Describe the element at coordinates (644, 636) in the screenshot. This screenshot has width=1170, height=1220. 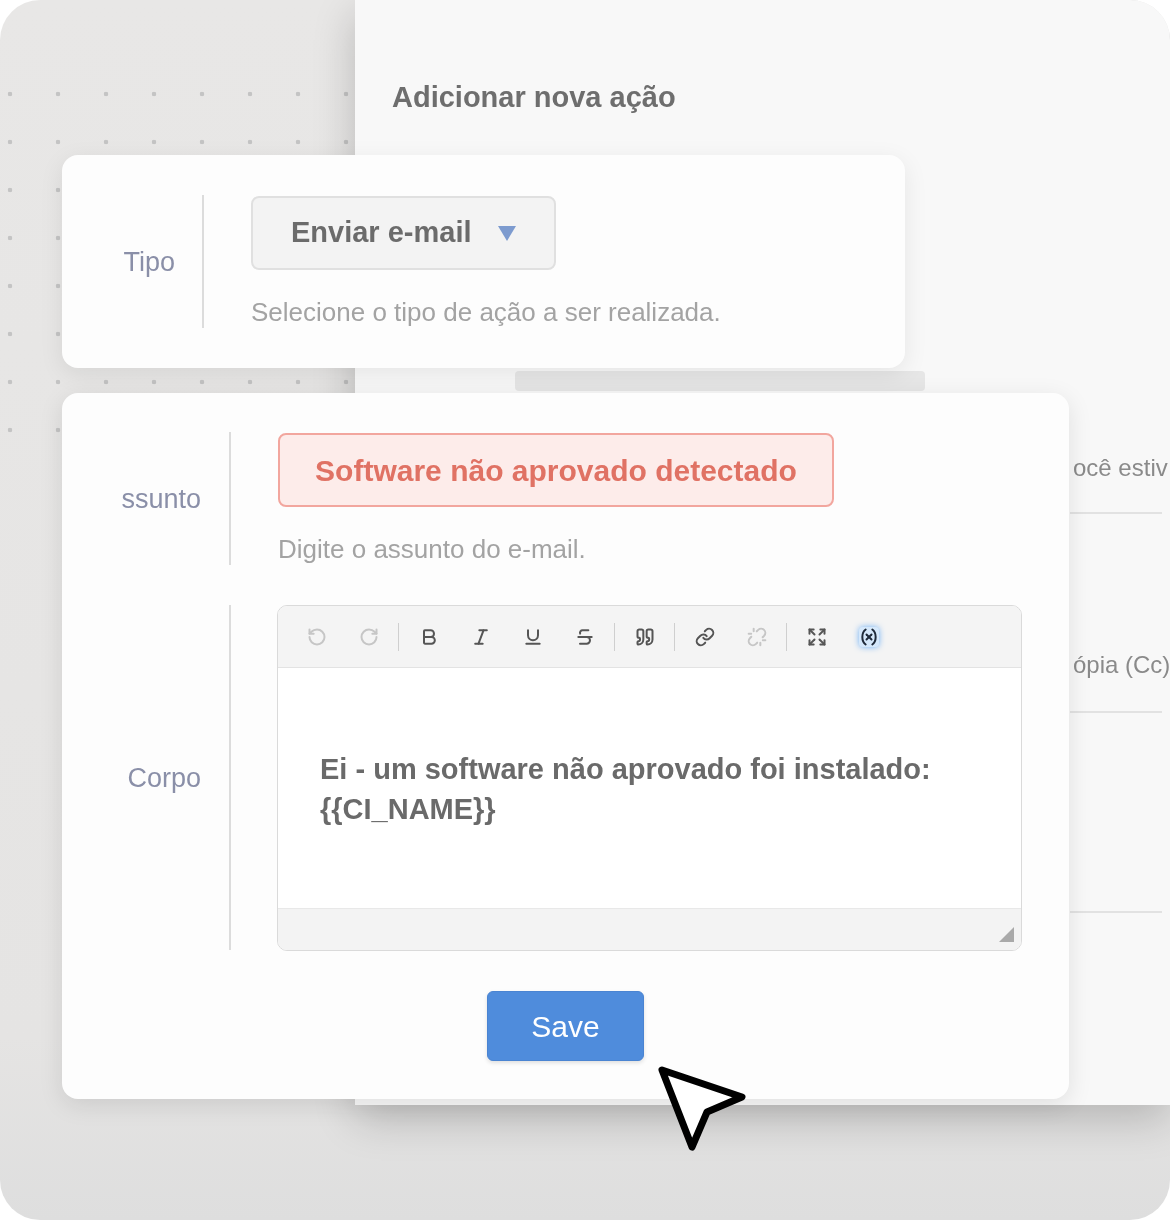
I see `quote-icon` at that location.